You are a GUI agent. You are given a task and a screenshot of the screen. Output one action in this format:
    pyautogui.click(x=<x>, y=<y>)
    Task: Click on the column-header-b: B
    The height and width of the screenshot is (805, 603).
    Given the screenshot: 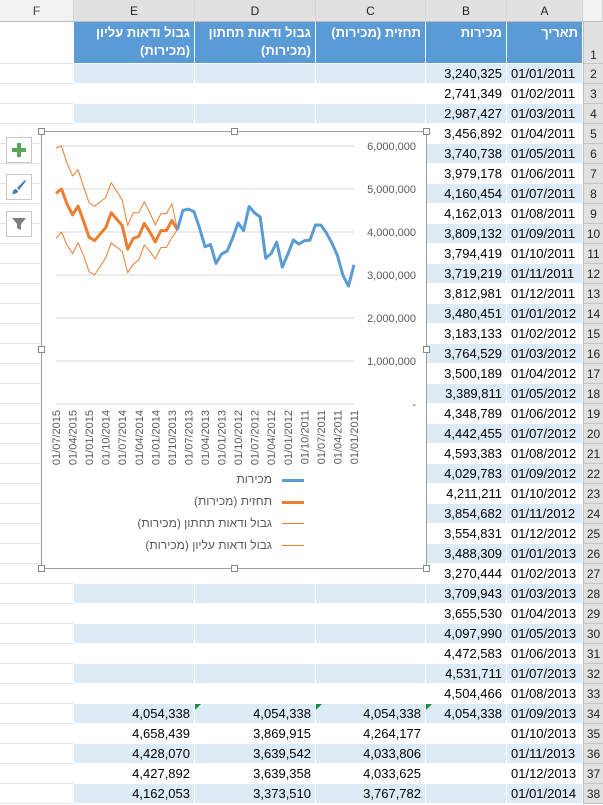 What is the action you would take?
    pyautogui.click(x=466, y=11)
    